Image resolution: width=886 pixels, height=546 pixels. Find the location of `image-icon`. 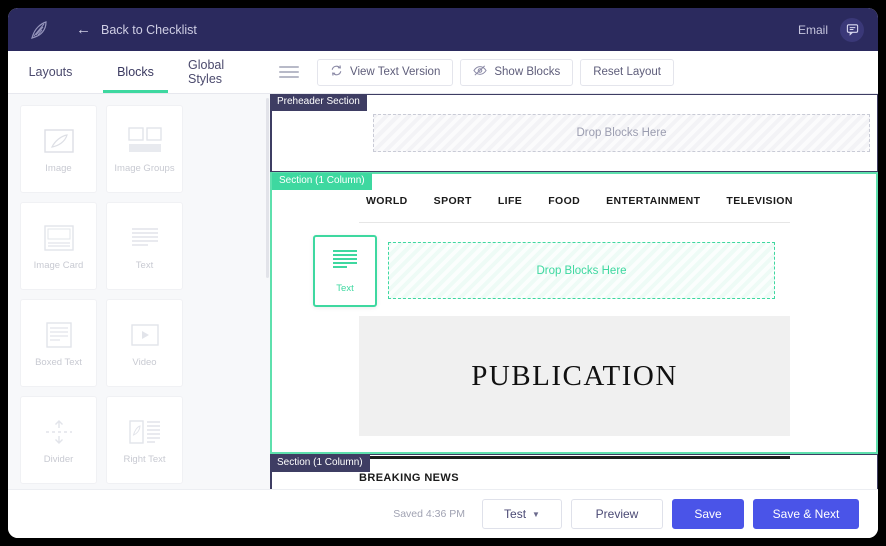

image-icon is located at coordinates (59, 141).